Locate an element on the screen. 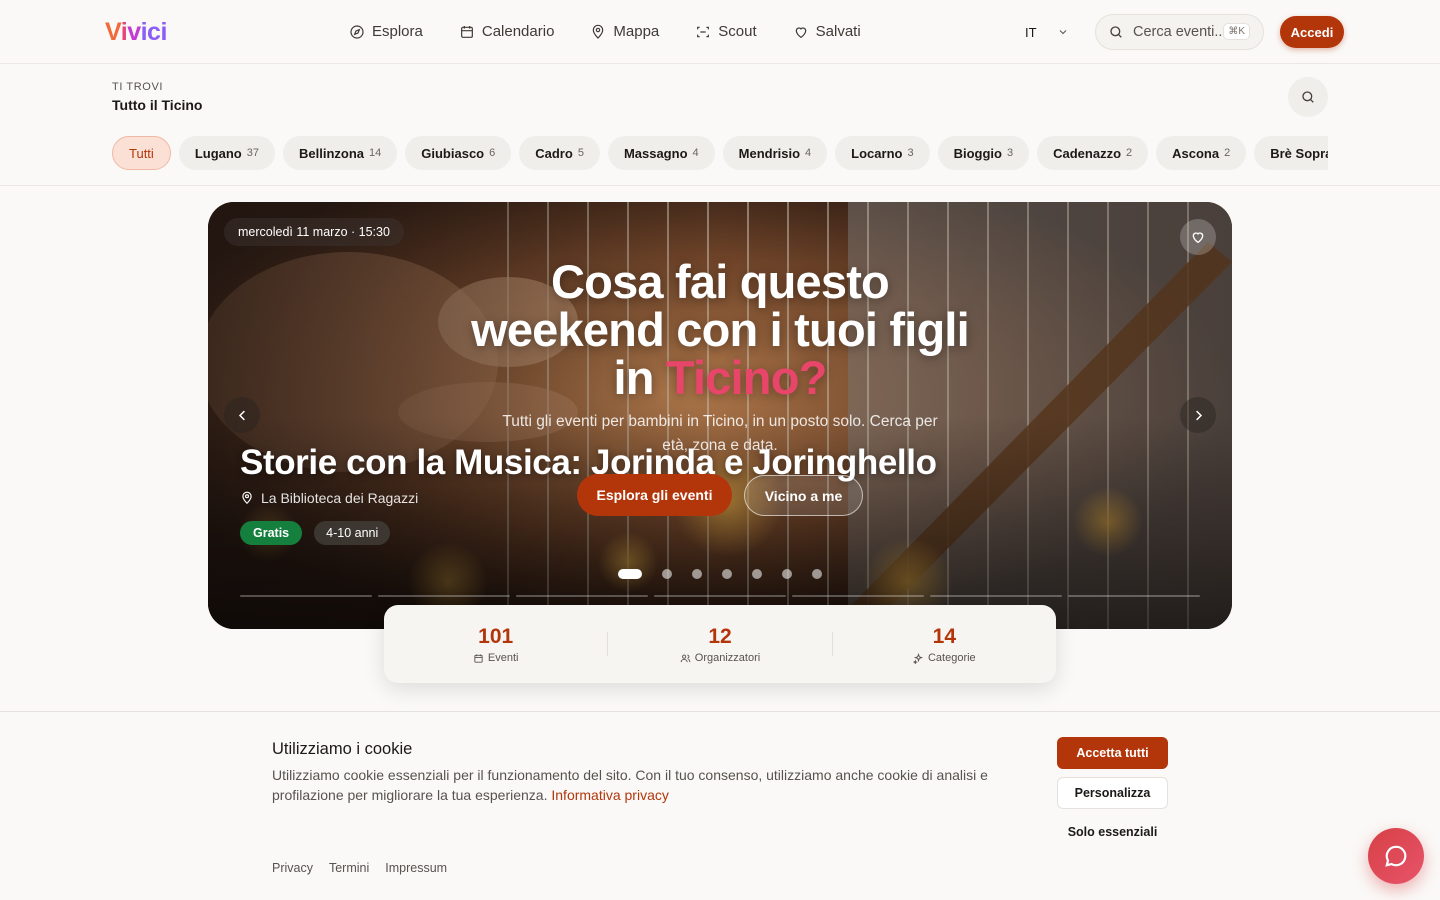 The image size is (1440, 900). chip-label: Bioggio is located at coordinates (977, 153).